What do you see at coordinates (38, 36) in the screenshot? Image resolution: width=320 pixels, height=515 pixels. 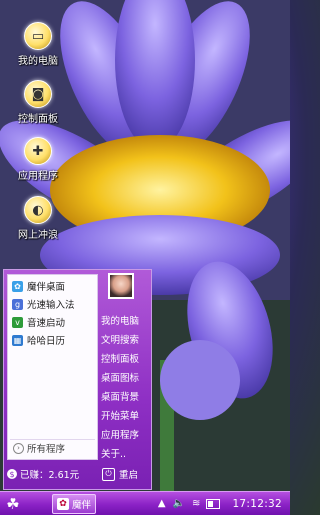 I see `computer-icon: ▭` at bounding box center [38, 36].